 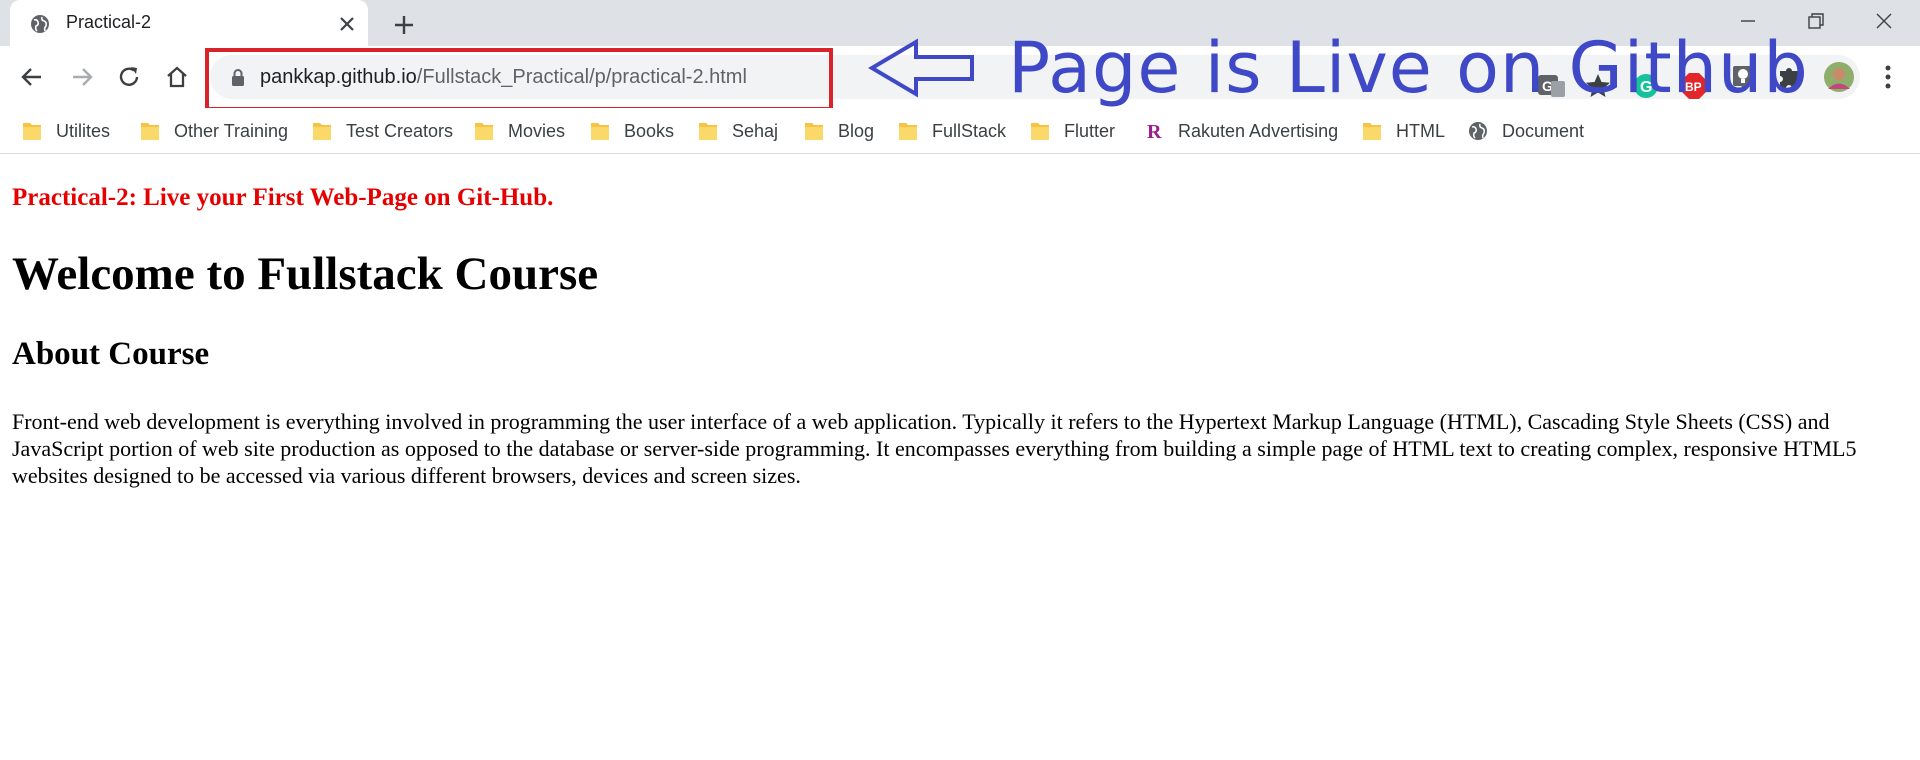 I want to click on bookmark-label: Document, so click(x=1543, y=130).